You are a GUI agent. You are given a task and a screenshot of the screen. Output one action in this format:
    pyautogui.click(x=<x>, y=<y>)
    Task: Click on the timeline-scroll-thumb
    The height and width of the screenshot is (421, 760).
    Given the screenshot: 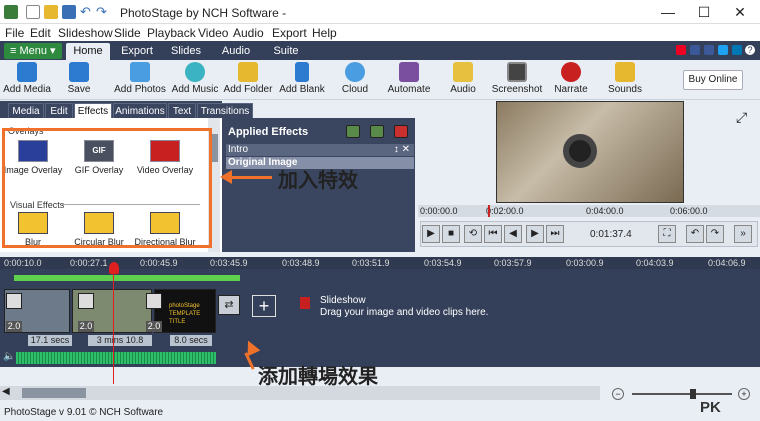 What is the action you would take?
    pyautogui.click(x=54, y=393)
    